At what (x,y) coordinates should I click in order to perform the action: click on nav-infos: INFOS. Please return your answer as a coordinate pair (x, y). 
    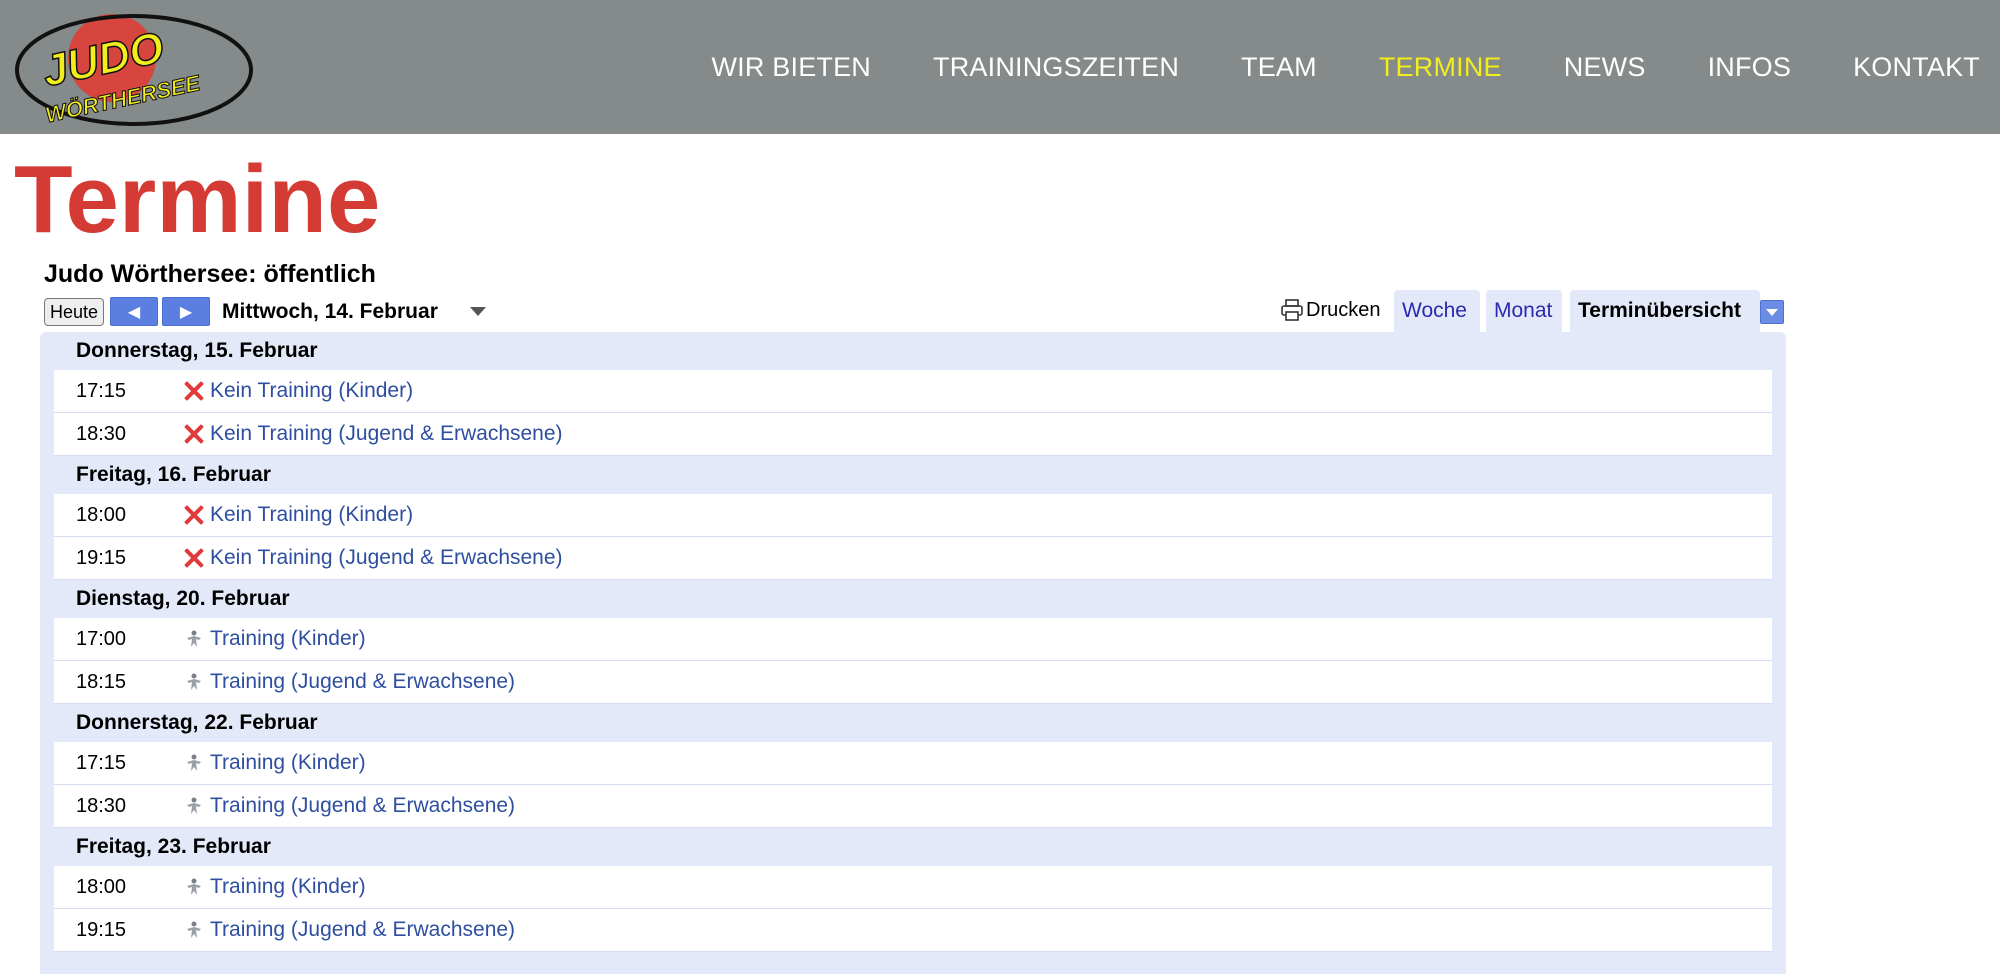
    Looking at the image, I should click on (1750, 67).